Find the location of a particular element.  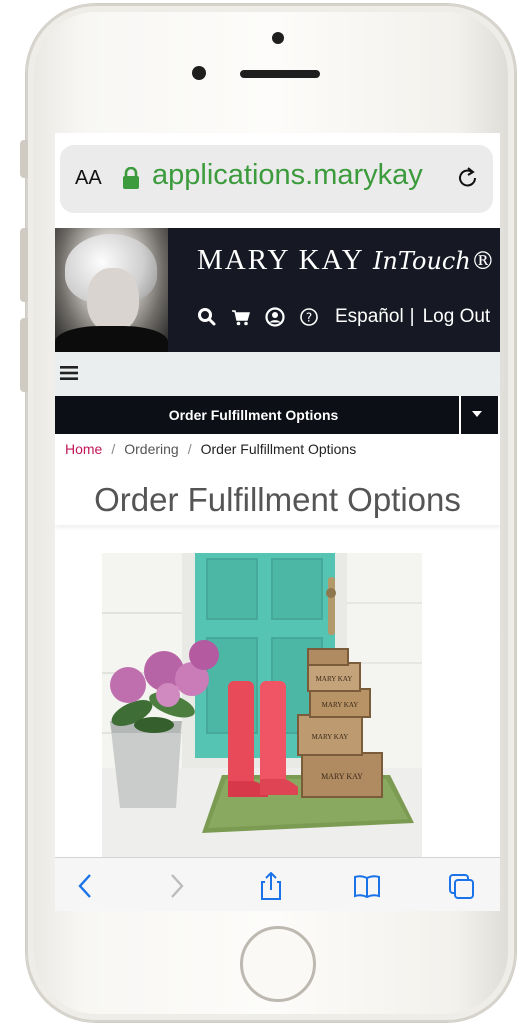

search-icon is located at coordinates (207, 317).